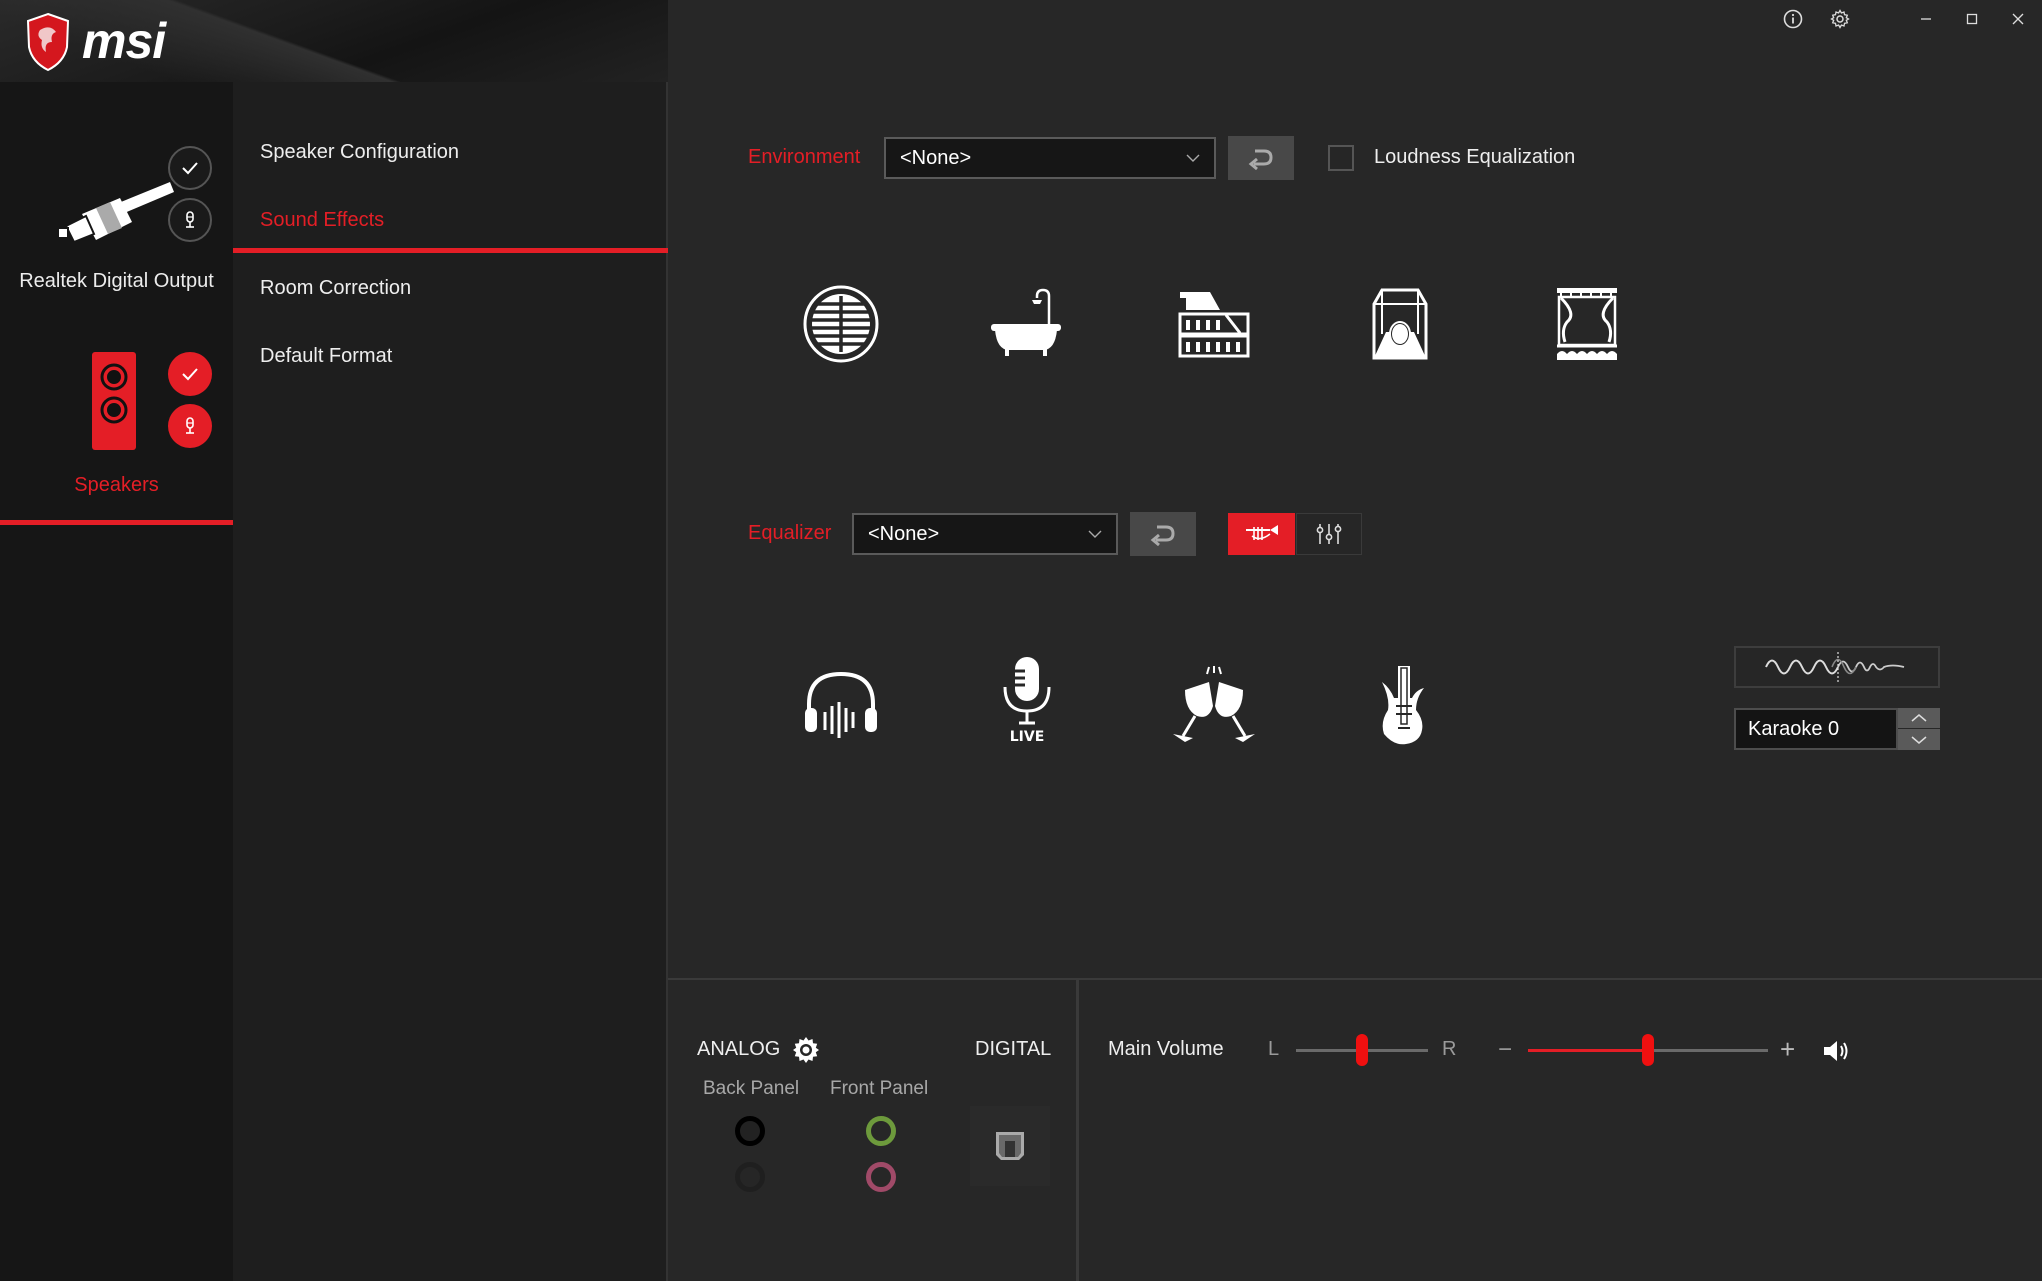  I want to click on mute-button, so click(1837, 1051).